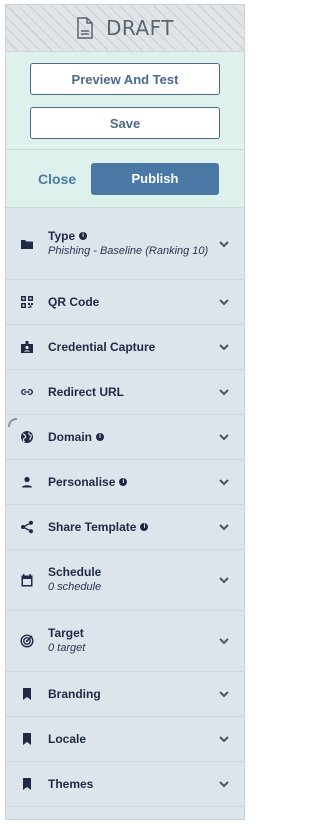  Describe the element at coordinates (27, 437) in the screenshot. I see `globe-icon` at that location.